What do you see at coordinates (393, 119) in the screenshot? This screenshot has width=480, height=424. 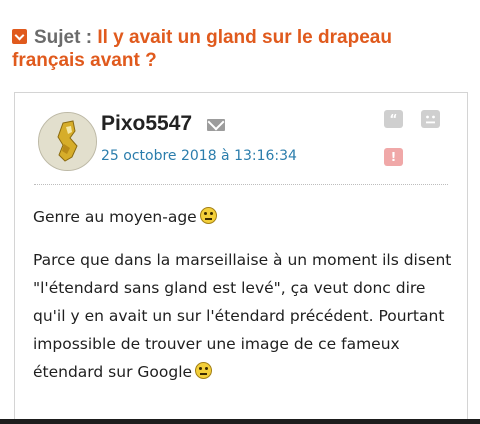 I see `quote-icon: “` at bounding box center [393, 119].